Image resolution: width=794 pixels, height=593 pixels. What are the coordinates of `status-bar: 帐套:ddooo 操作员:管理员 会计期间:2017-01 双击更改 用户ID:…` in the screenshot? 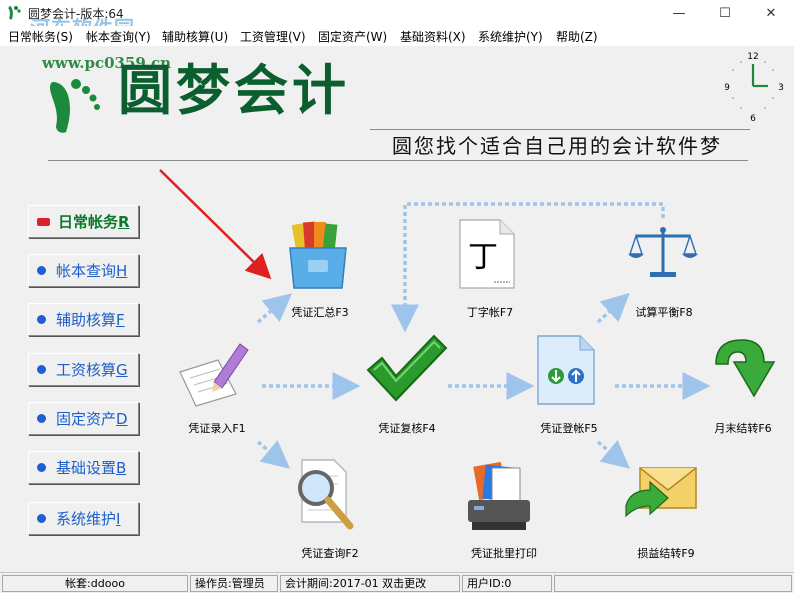 It's located at (397, 582).